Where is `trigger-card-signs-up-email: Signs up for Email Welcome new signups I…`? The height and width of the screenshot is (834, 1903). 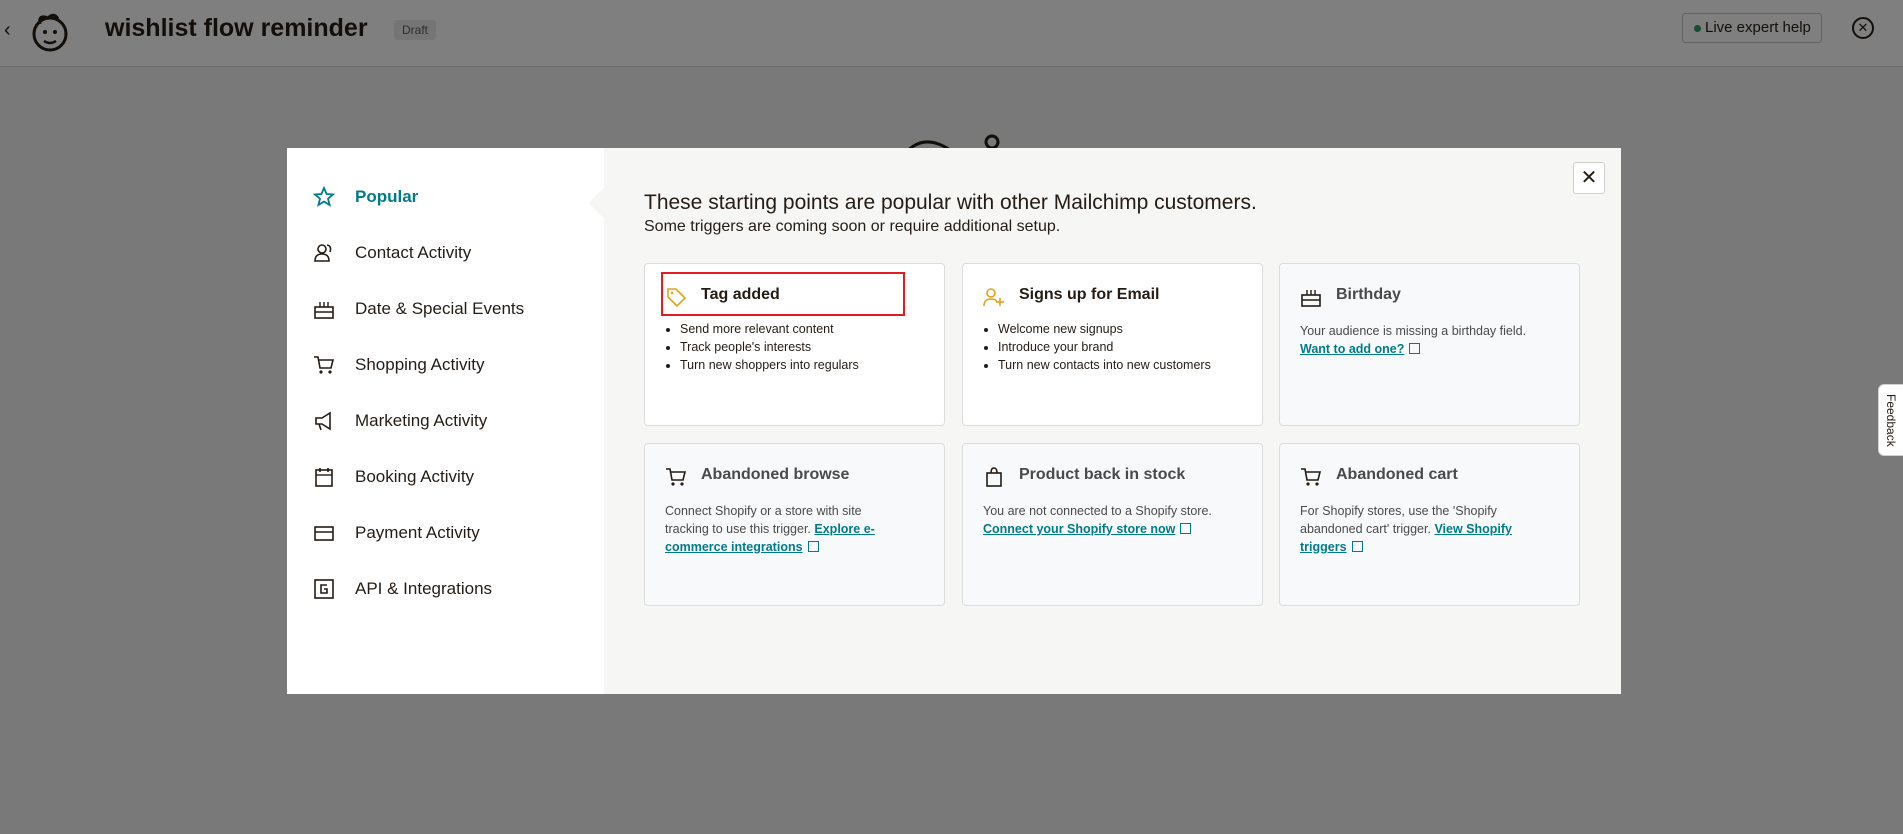 trigger-card-signs-up-email: Signs up for Email Welcome new signups I… is located at coordinates (1112, 344).